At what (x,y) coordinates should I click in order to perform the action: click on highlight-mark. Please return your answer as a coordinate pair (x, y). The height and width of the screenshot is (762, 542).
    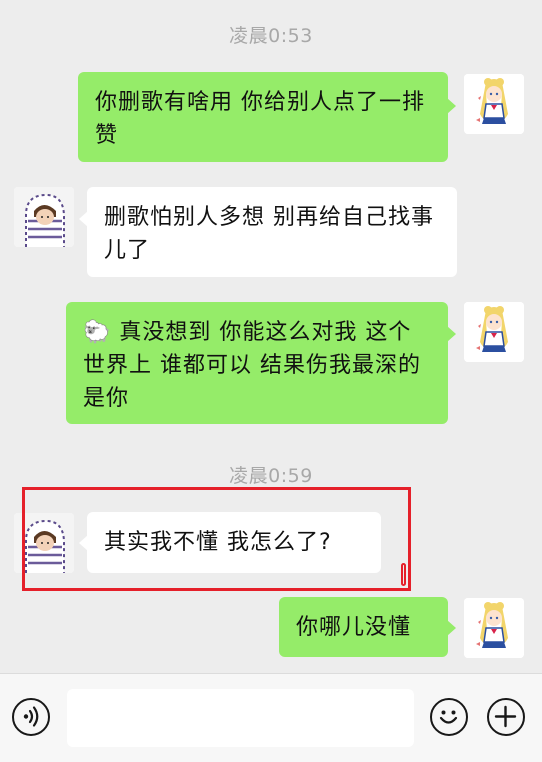
    Looking at the image, I should click on (403, 574).